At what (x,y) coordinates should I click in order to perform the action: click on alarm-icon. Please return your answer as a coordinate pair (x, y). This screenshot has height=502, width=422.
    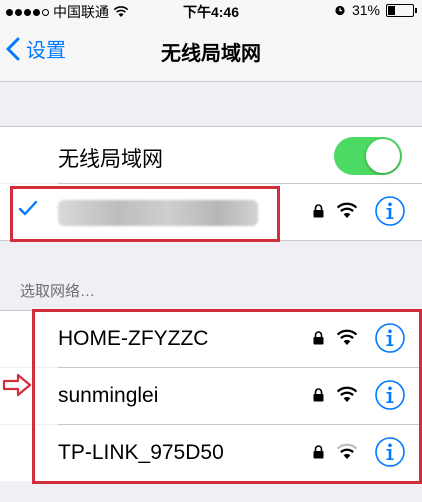
    Looking at the image, I should click on (340, 10).